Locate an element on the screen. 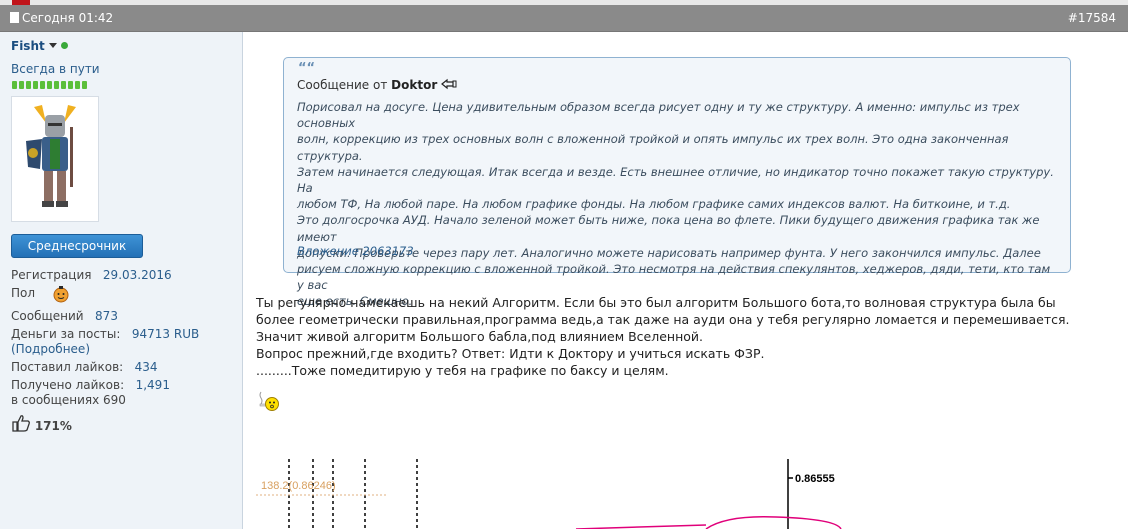 The height and width of the screenshot is (529, 1128). posts-count-link: 873 is located at coordinates (106, 316).